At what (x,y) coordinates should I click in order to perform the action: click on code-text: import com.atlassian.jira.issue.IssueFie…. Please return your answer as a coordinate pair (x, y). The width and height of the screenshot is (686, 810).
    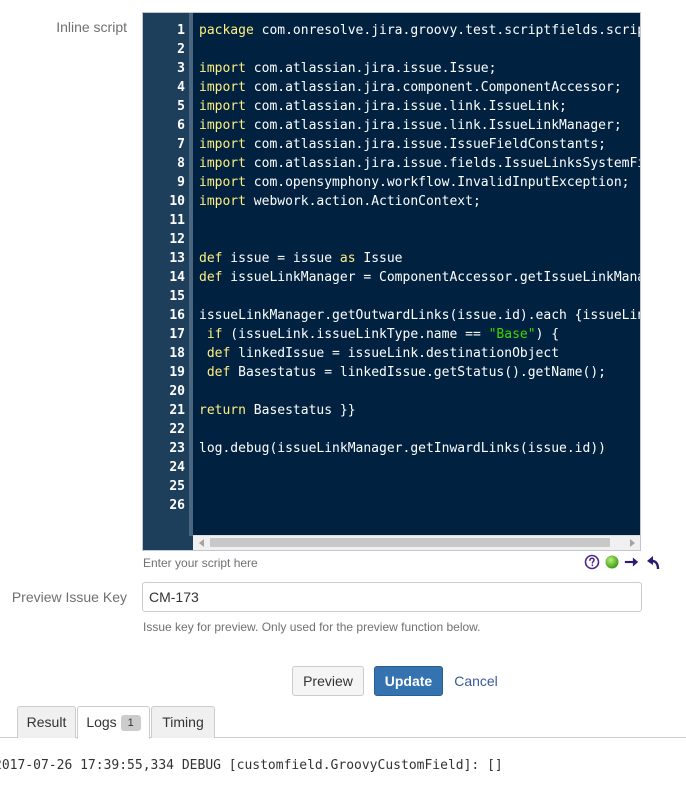
    Looking at the image, I should click on (402, 144).